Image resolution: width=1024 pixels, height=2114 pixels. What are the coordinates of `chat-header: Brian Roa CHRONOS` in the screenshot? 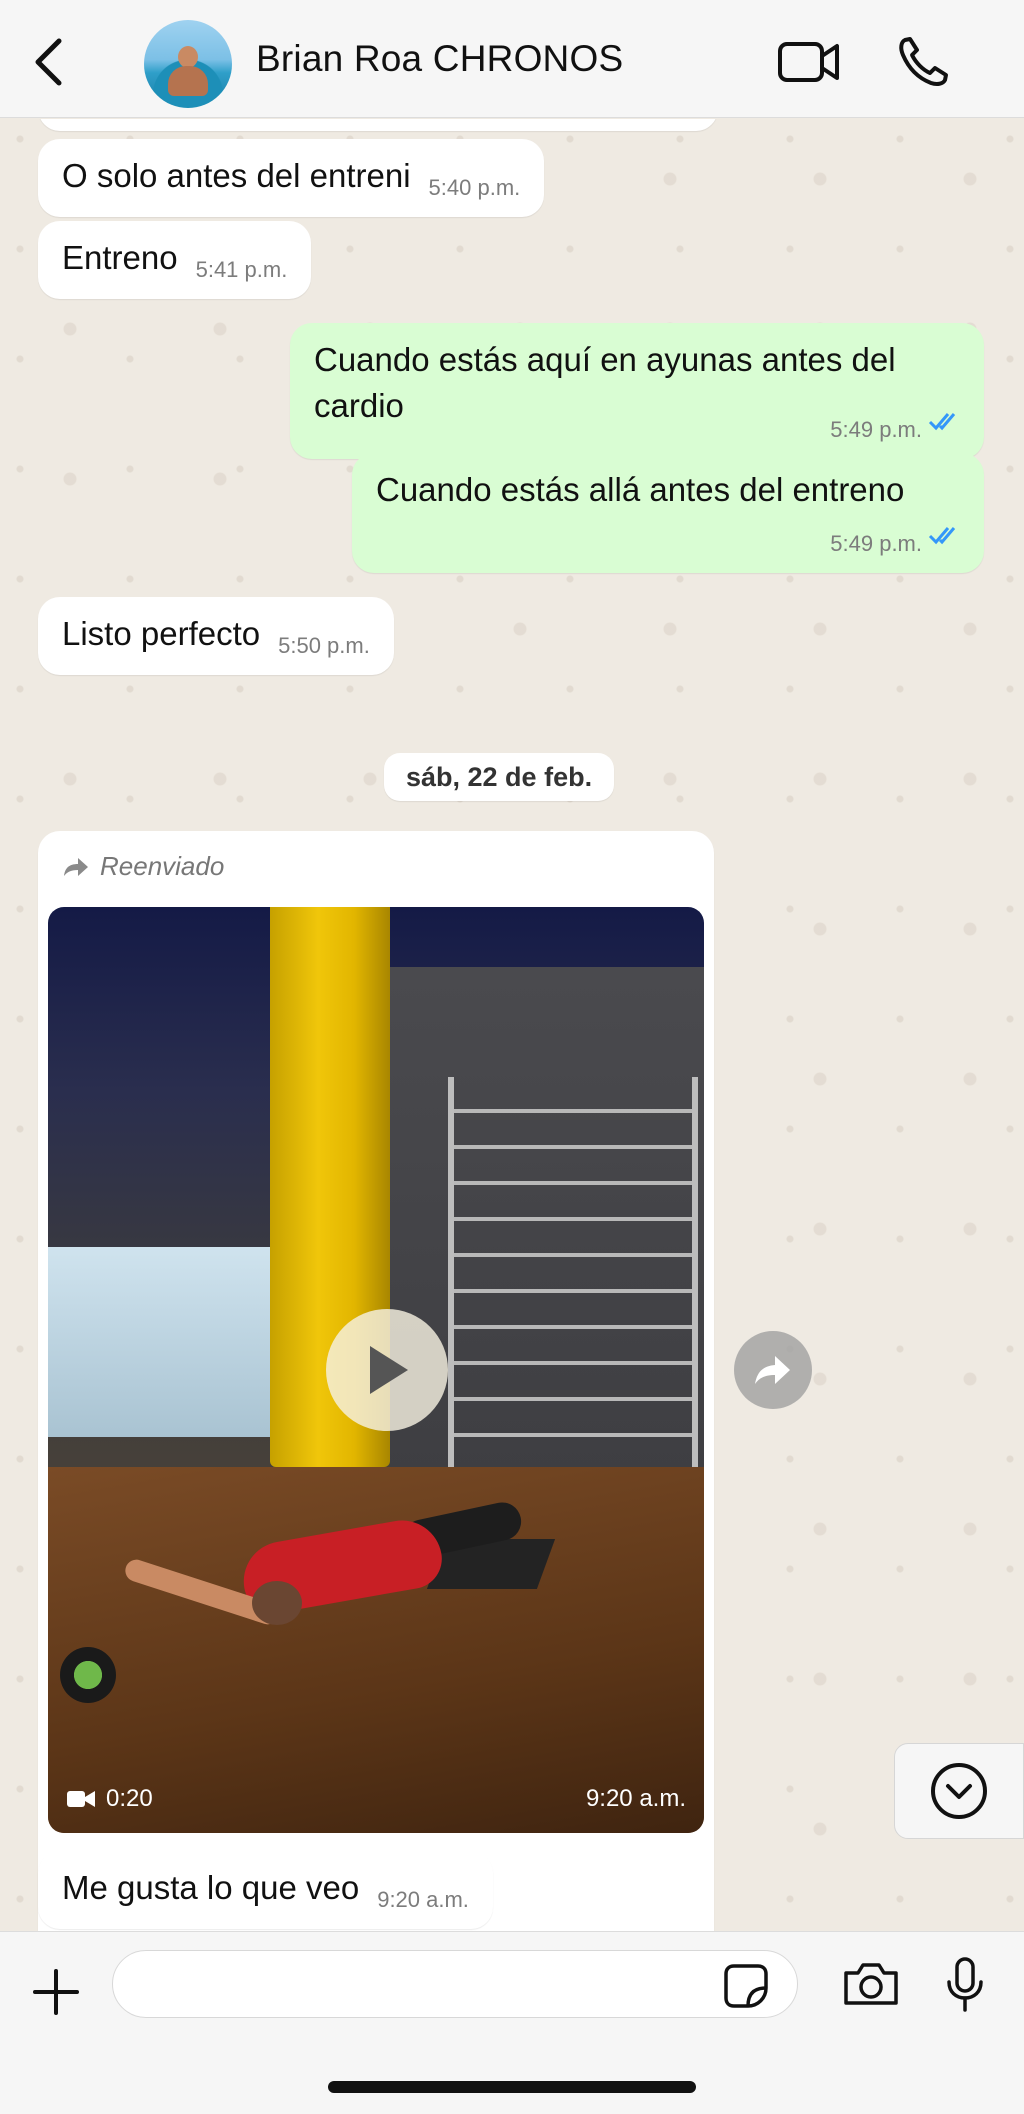 It's located at (512, 59).